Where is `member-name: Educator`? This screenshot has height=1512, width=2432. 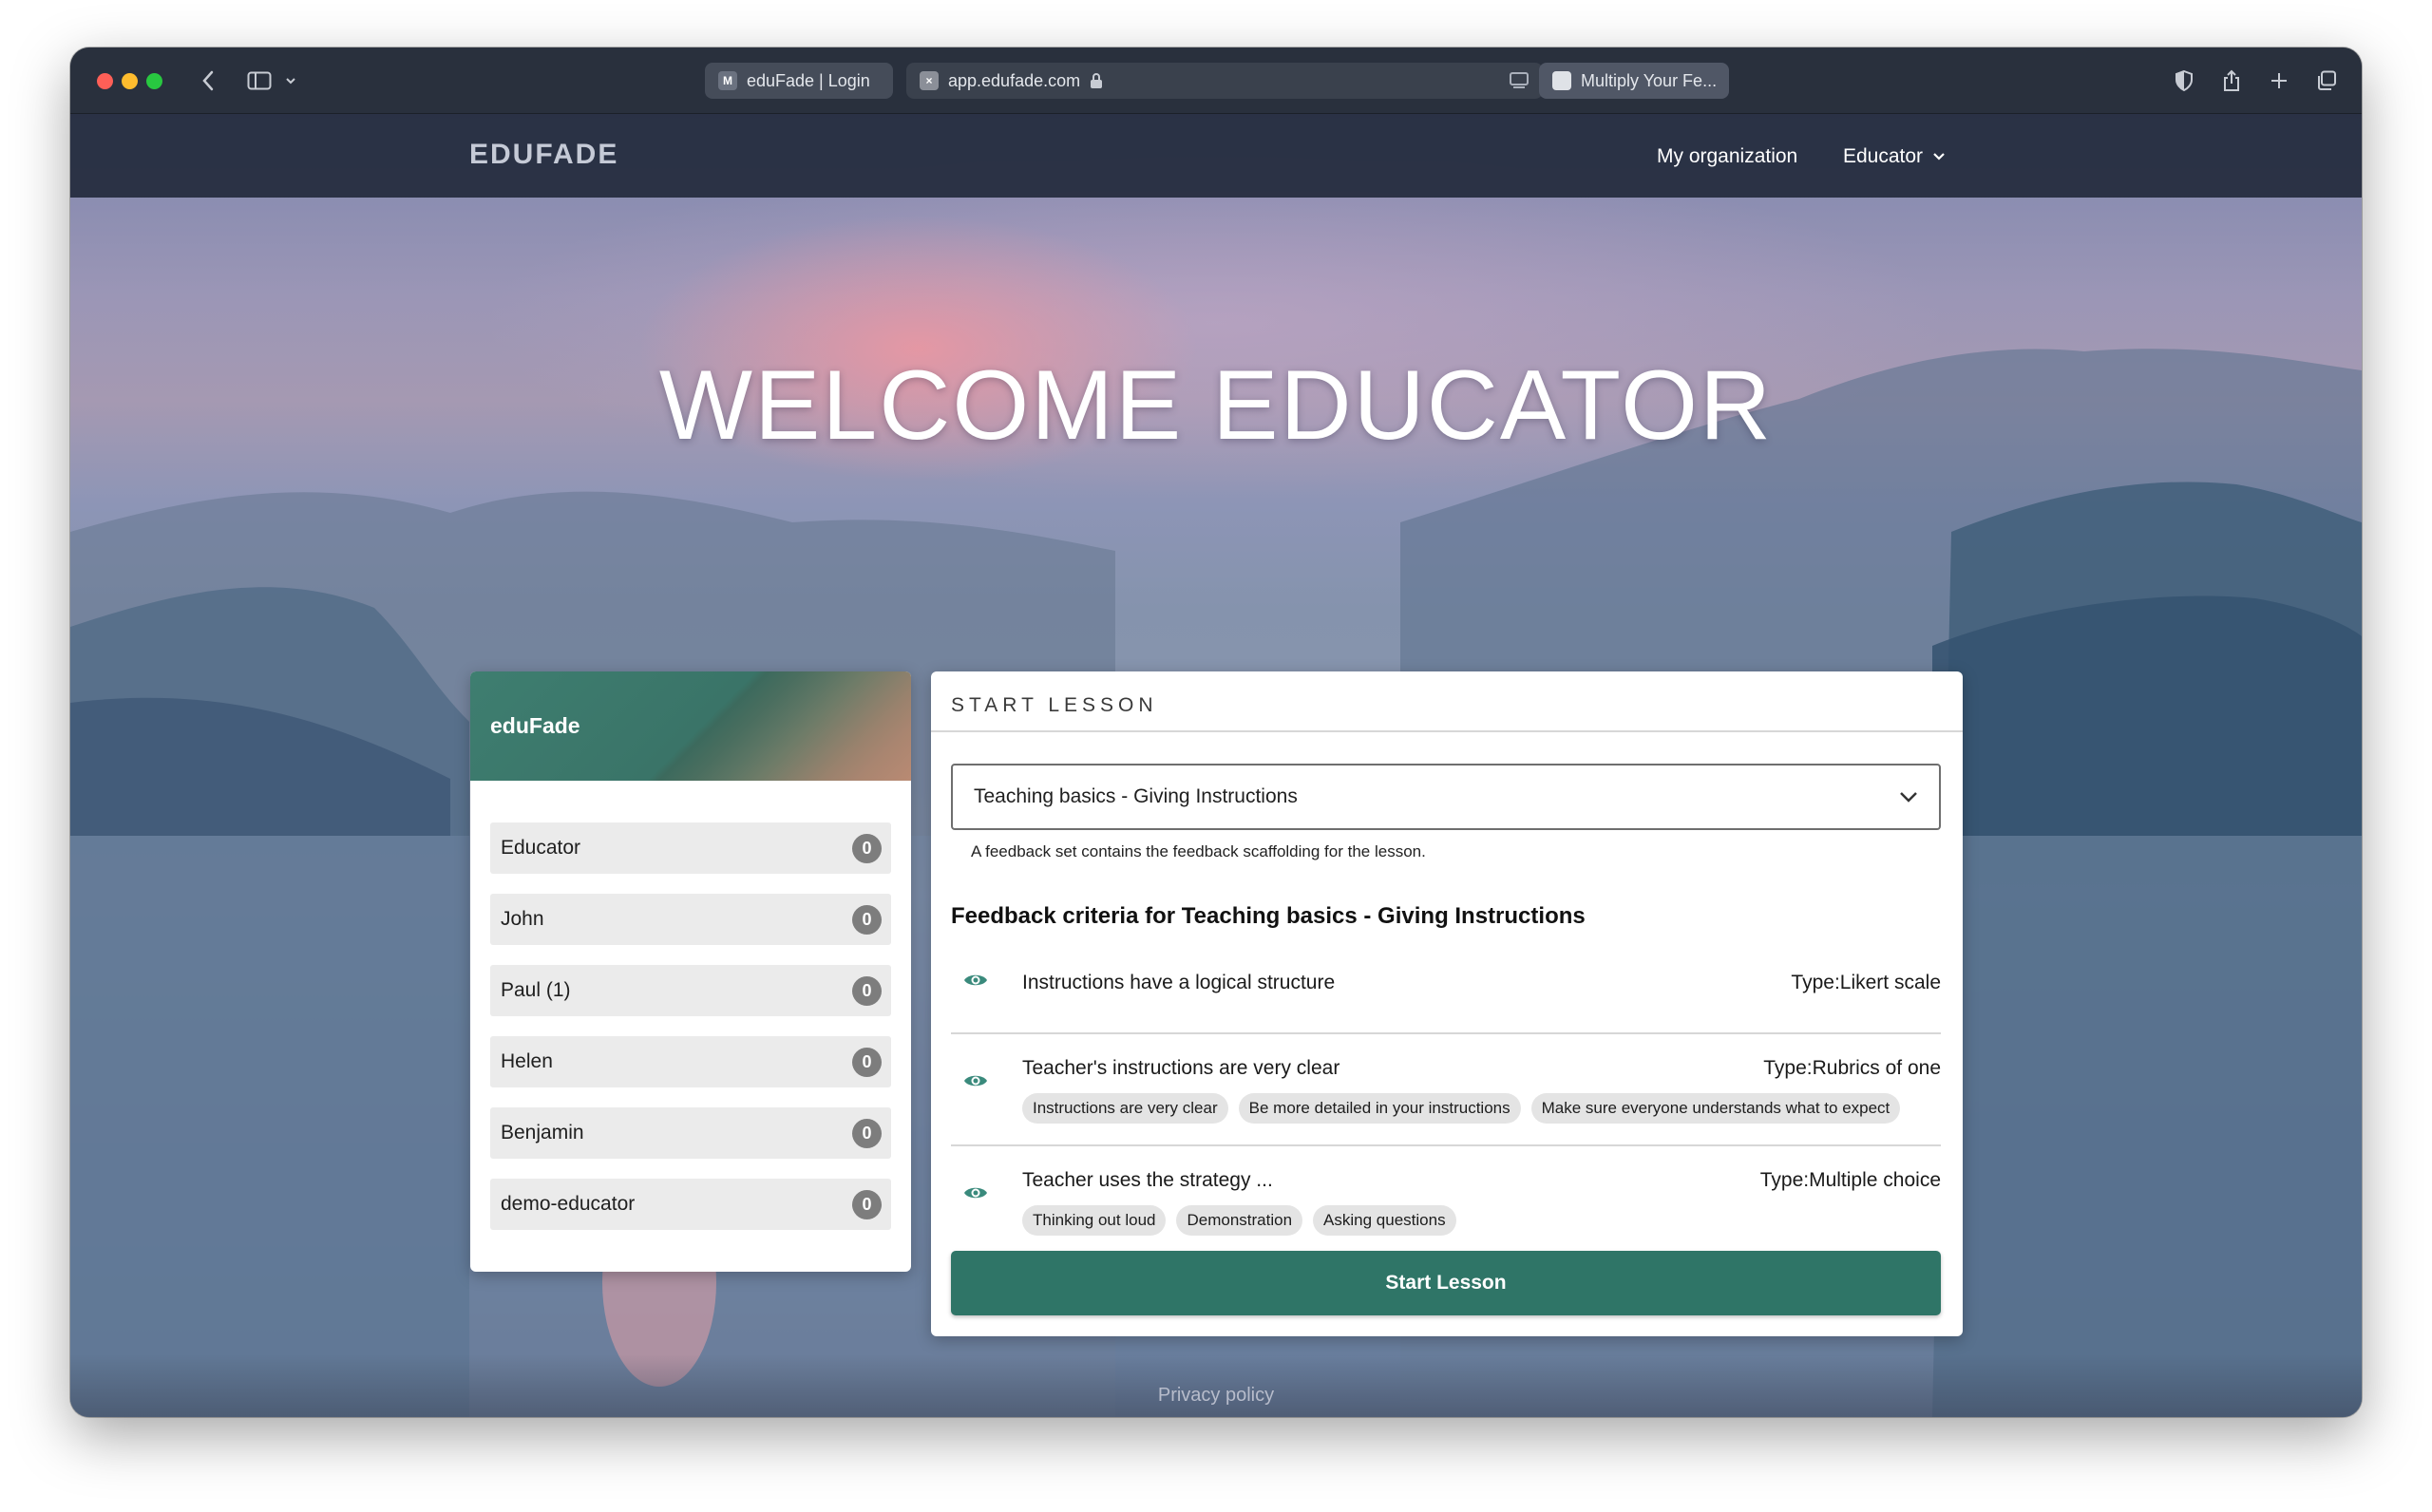
member-name: Educator is located at coordinates (541, 848).